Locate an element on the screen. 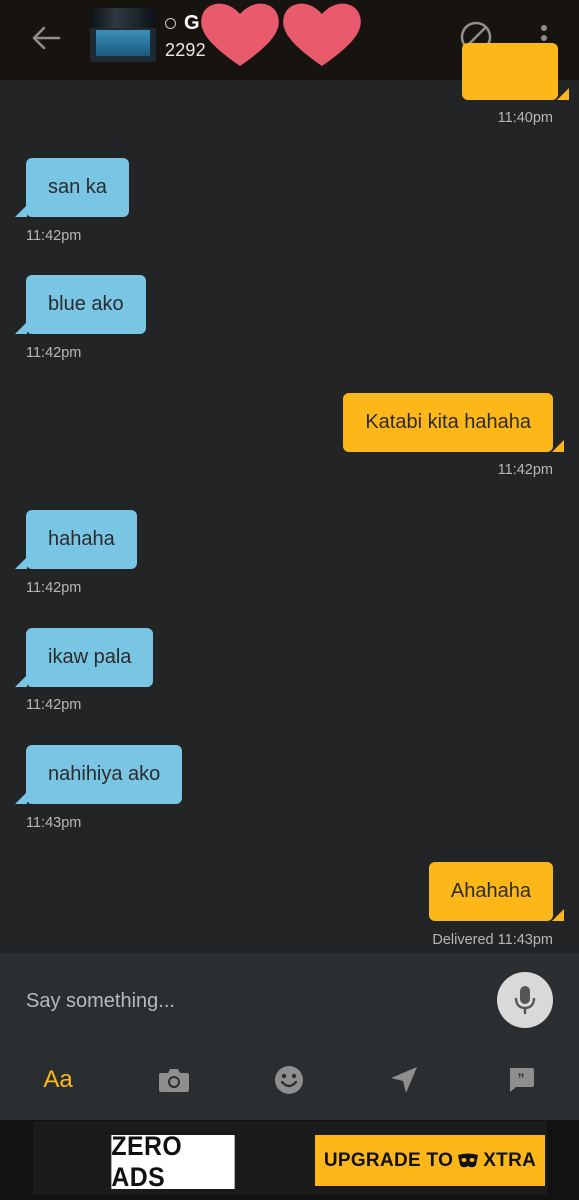 The image size is (579, 1200). message-bubble-incoming: hahaha is located at coordinates (76, 539).